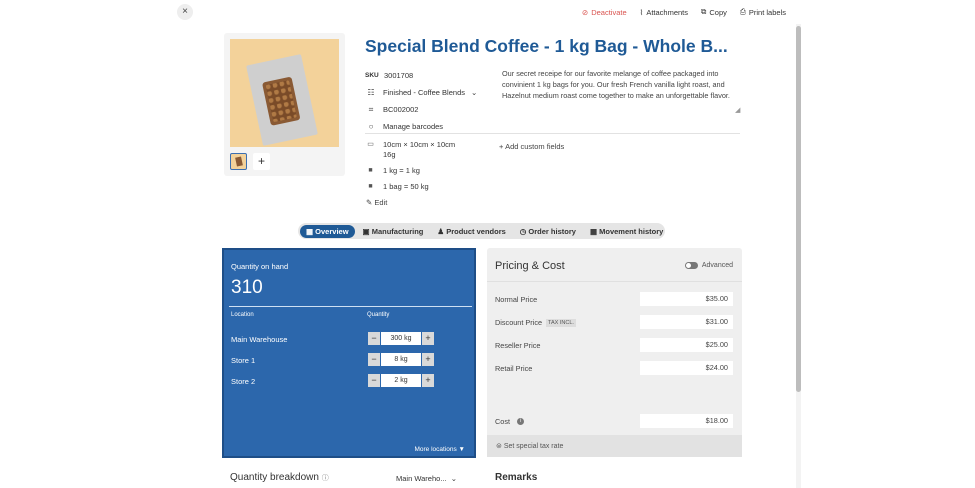  Describe the element at coordinates (503, 421) in the screenshot. I see `cost-label: Cost` at that location.